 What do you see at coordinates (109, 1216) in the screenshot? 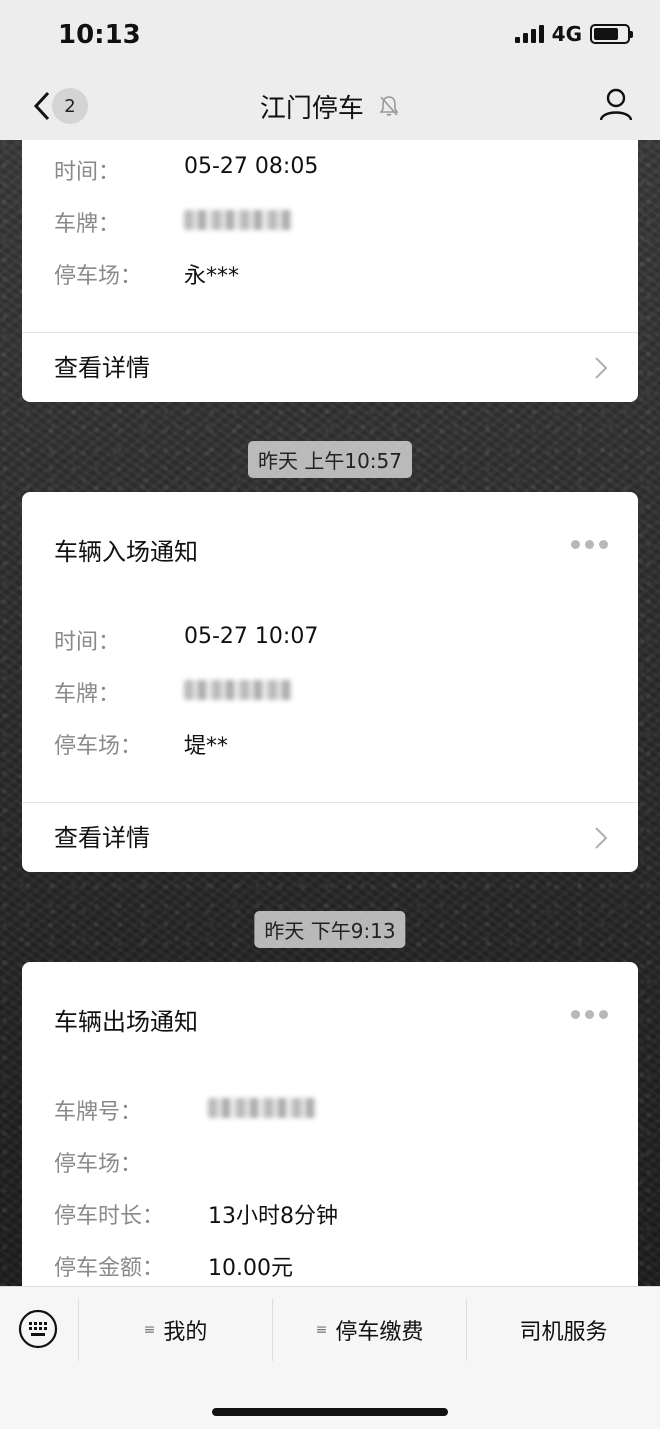
I see `row-label: 停车时长：` at bounding box center [109, 1216].